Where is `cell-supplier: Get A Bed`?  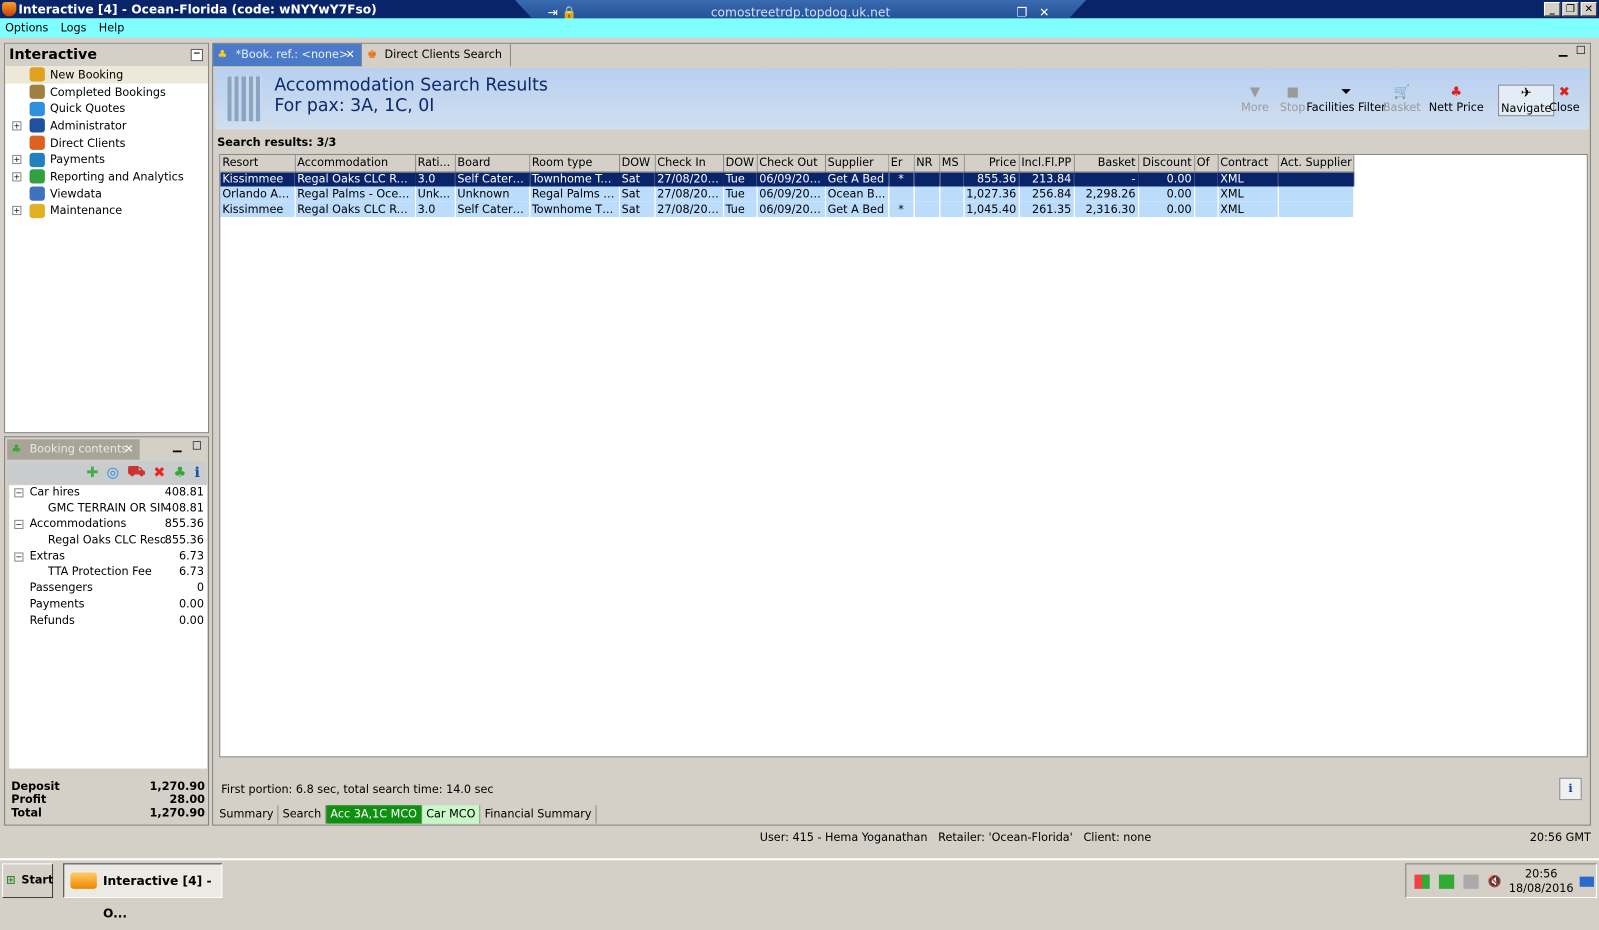
cell-supplier: Get A Bed is located at coordinates (857, 209).